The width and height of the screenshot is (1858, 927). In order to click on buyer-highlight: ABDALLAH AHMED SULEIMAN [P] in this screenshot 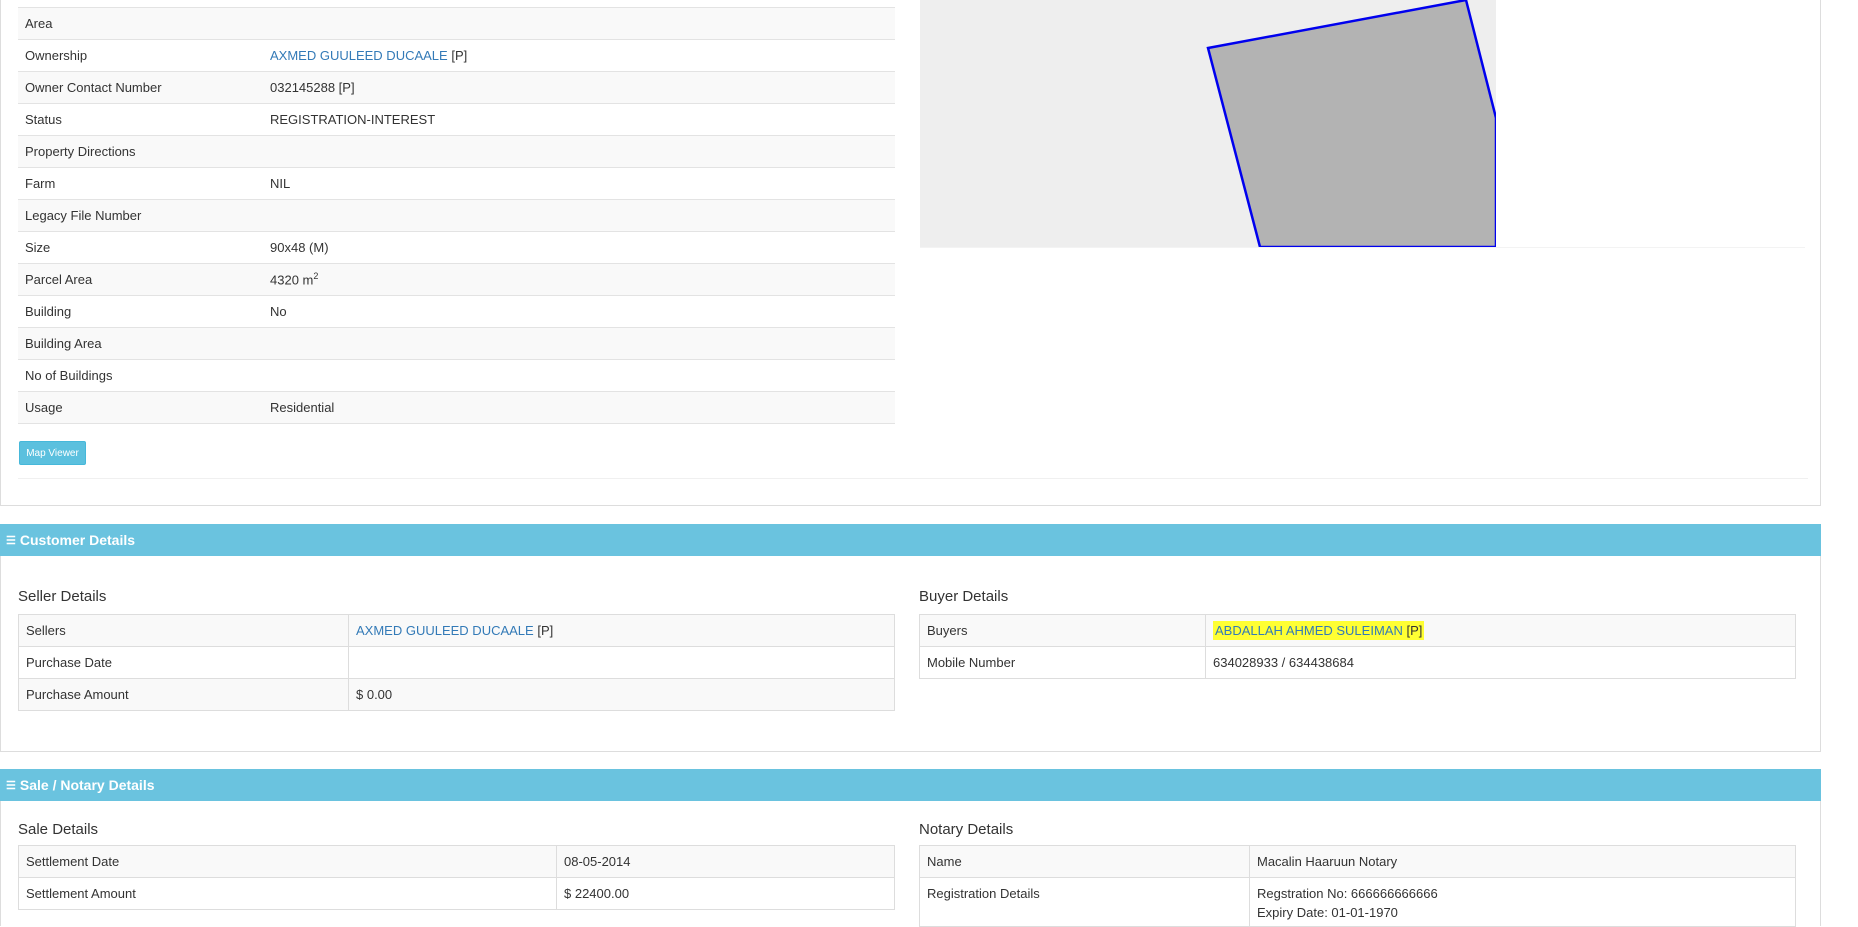, I will do `click(1319, 630)`.